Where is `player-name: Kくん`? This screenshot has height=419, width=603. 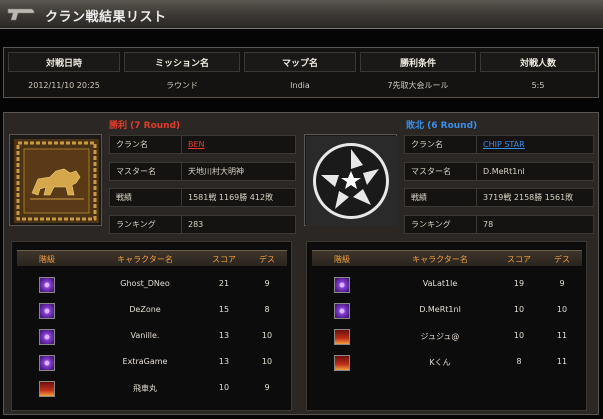 player-name: Kくん is located at coordinates (440, 362).